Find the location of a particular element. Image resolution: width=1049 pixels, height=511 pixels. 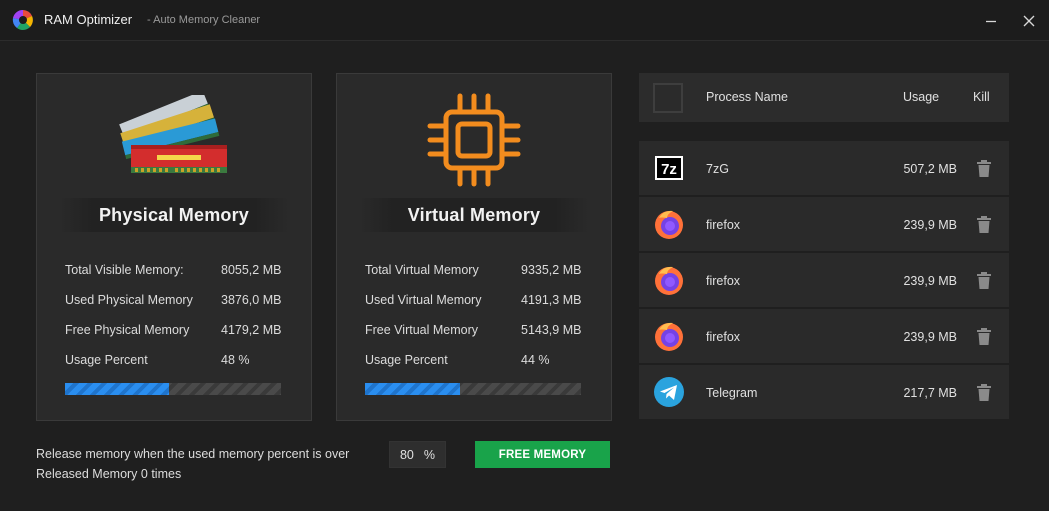

released-count-label: Released Memory 0 times is located at coordinates (109, 474).